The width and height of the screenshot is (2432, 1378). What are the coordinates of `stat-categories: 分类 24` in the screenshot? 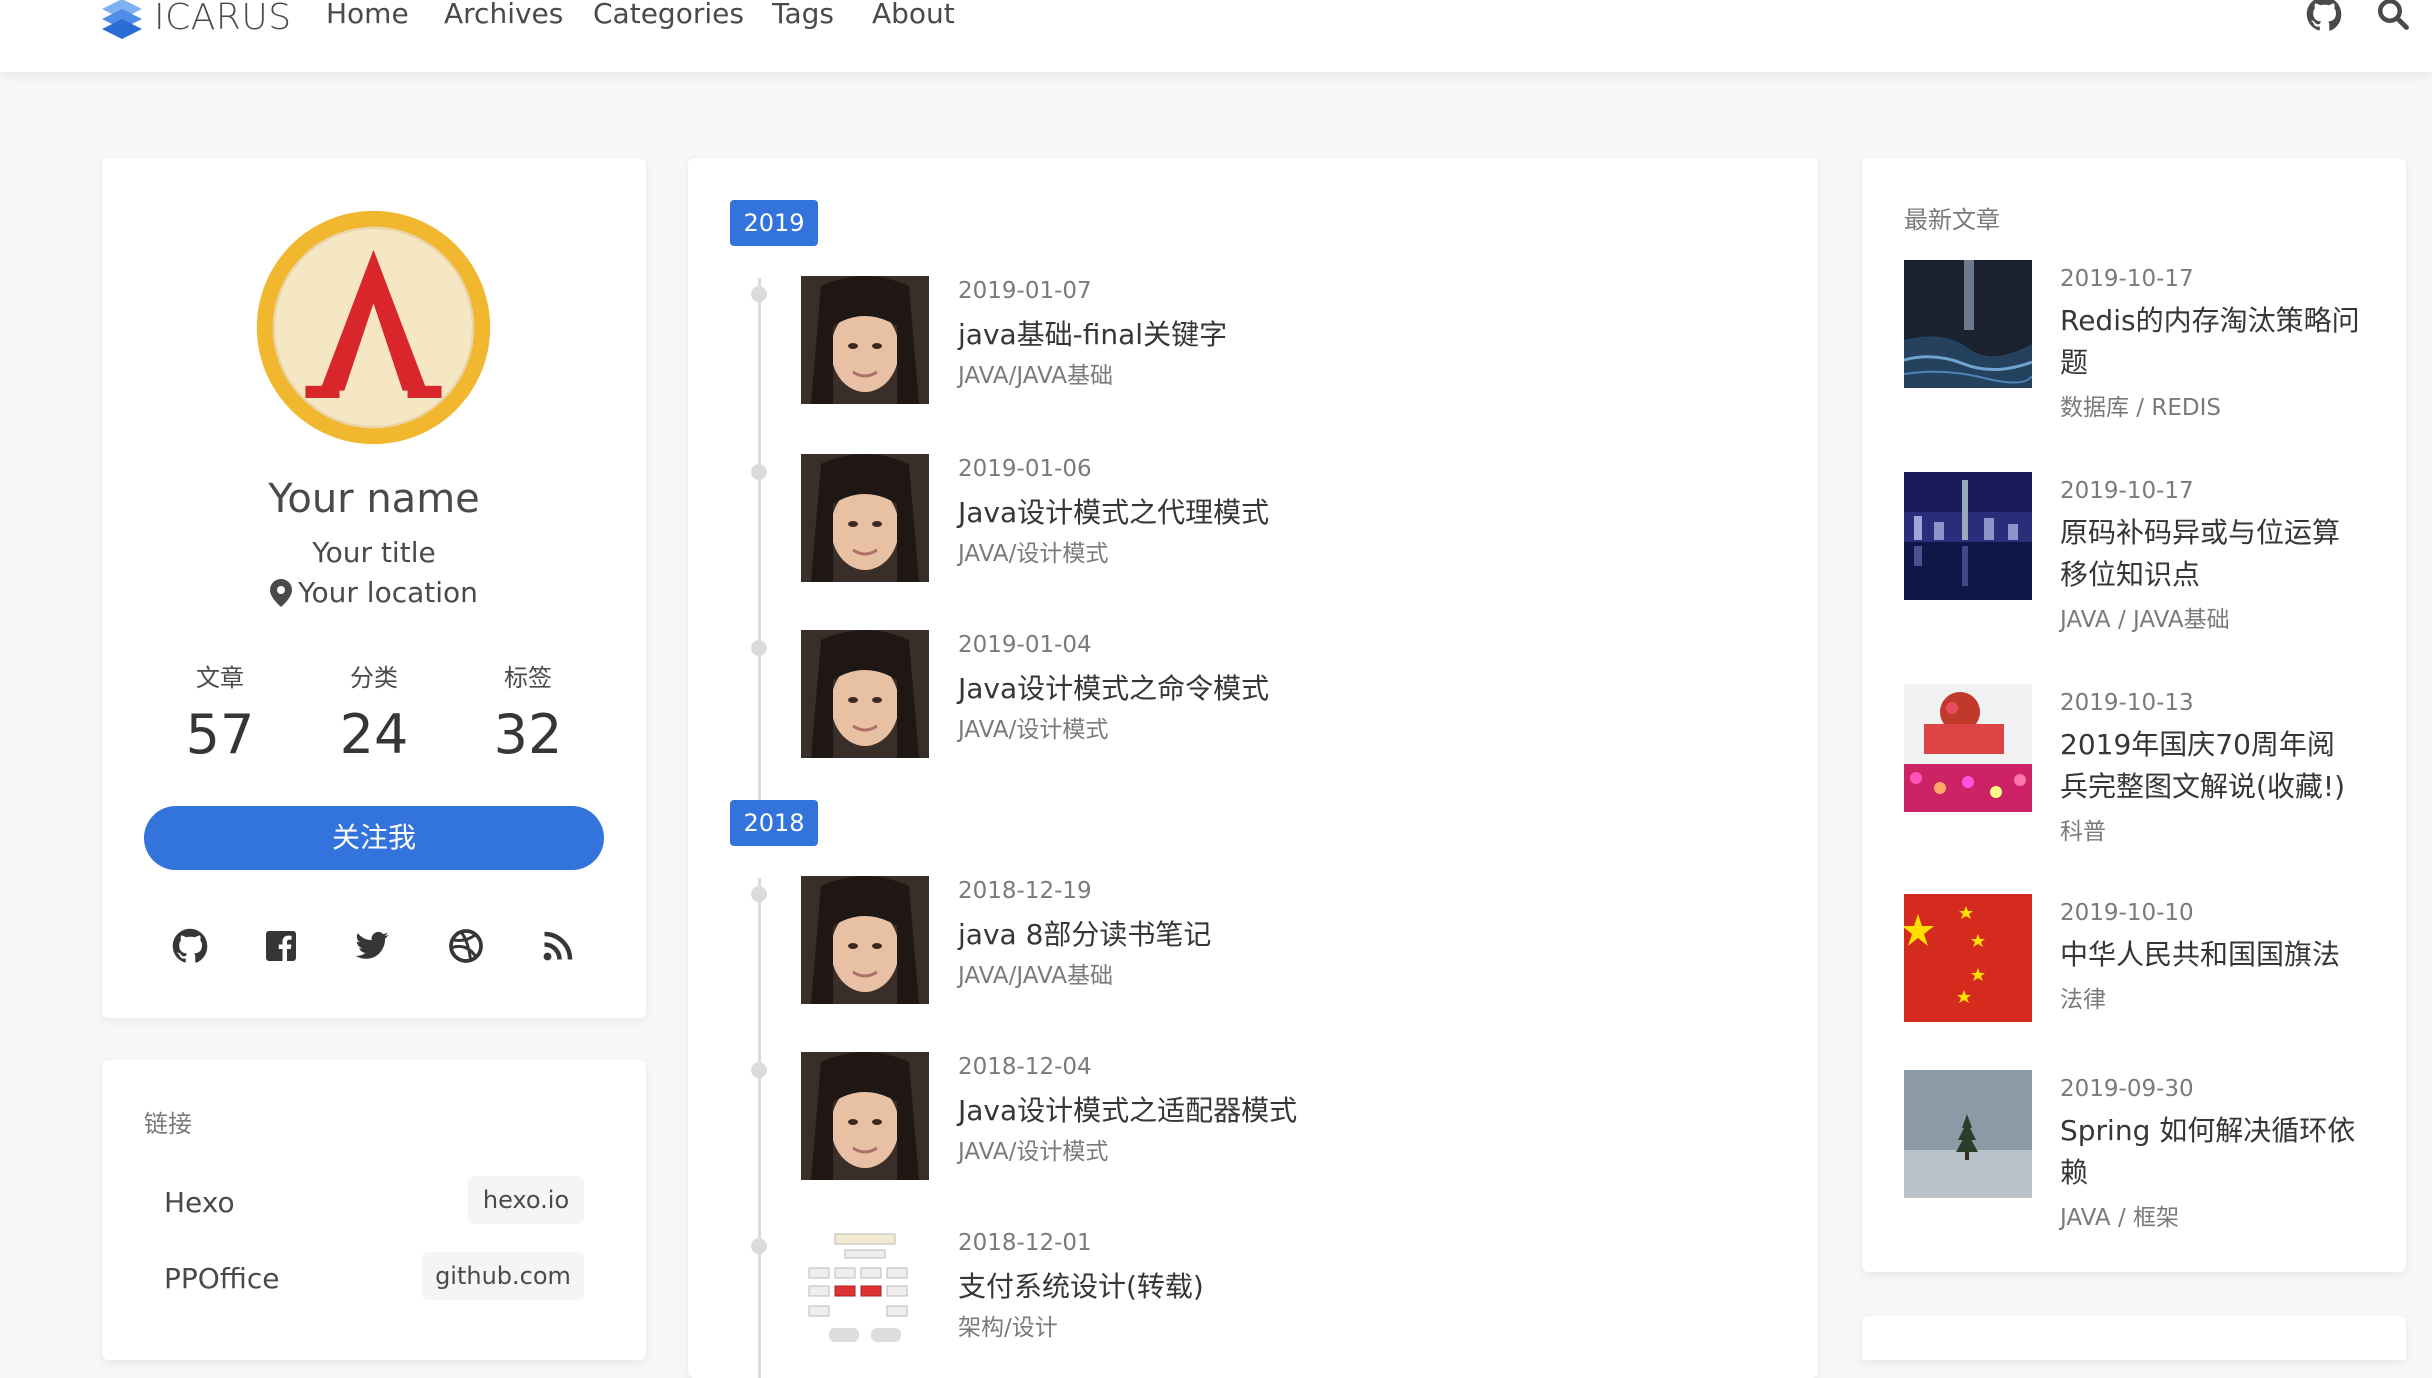 It's located at (374, 712).